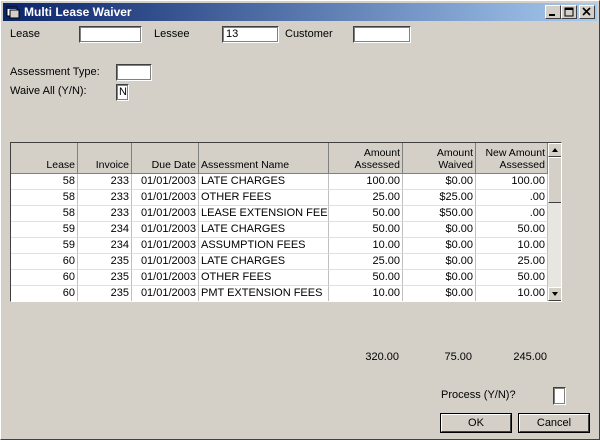  I want to click on close-button, so click(587, 12).